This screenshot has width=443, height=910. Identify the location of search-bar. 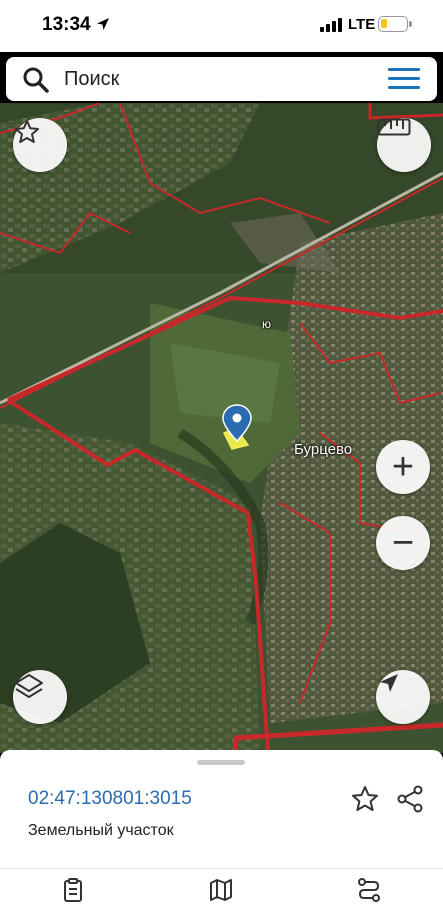
(221, 79).